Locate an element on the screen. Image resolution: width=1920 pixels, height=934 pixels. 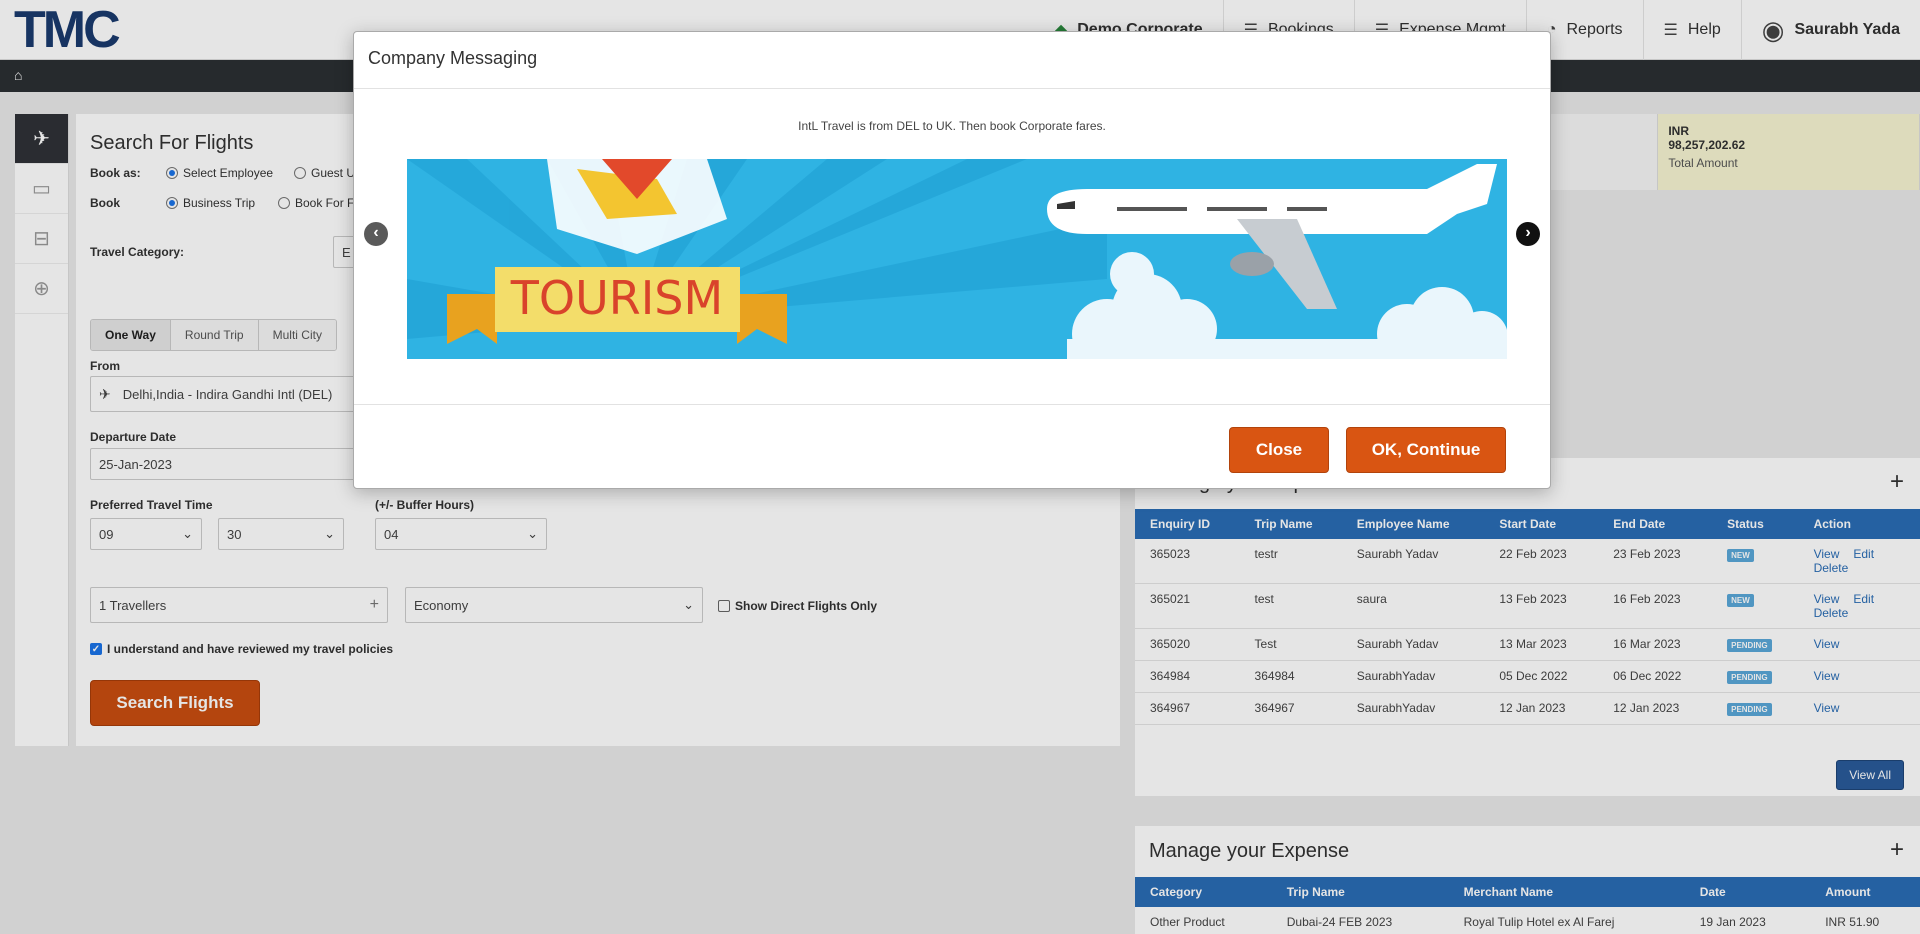
banner-text: TOURISM is located at coordinates (616, 298).